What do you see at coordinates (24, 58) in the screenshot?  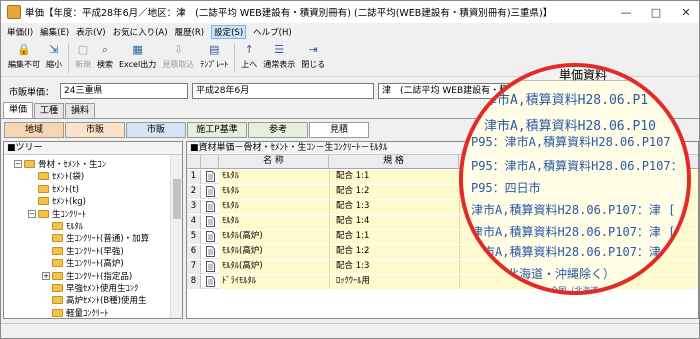 I see `toolbar-button: 🔒 編集不可` at bounding box center [24, 58].